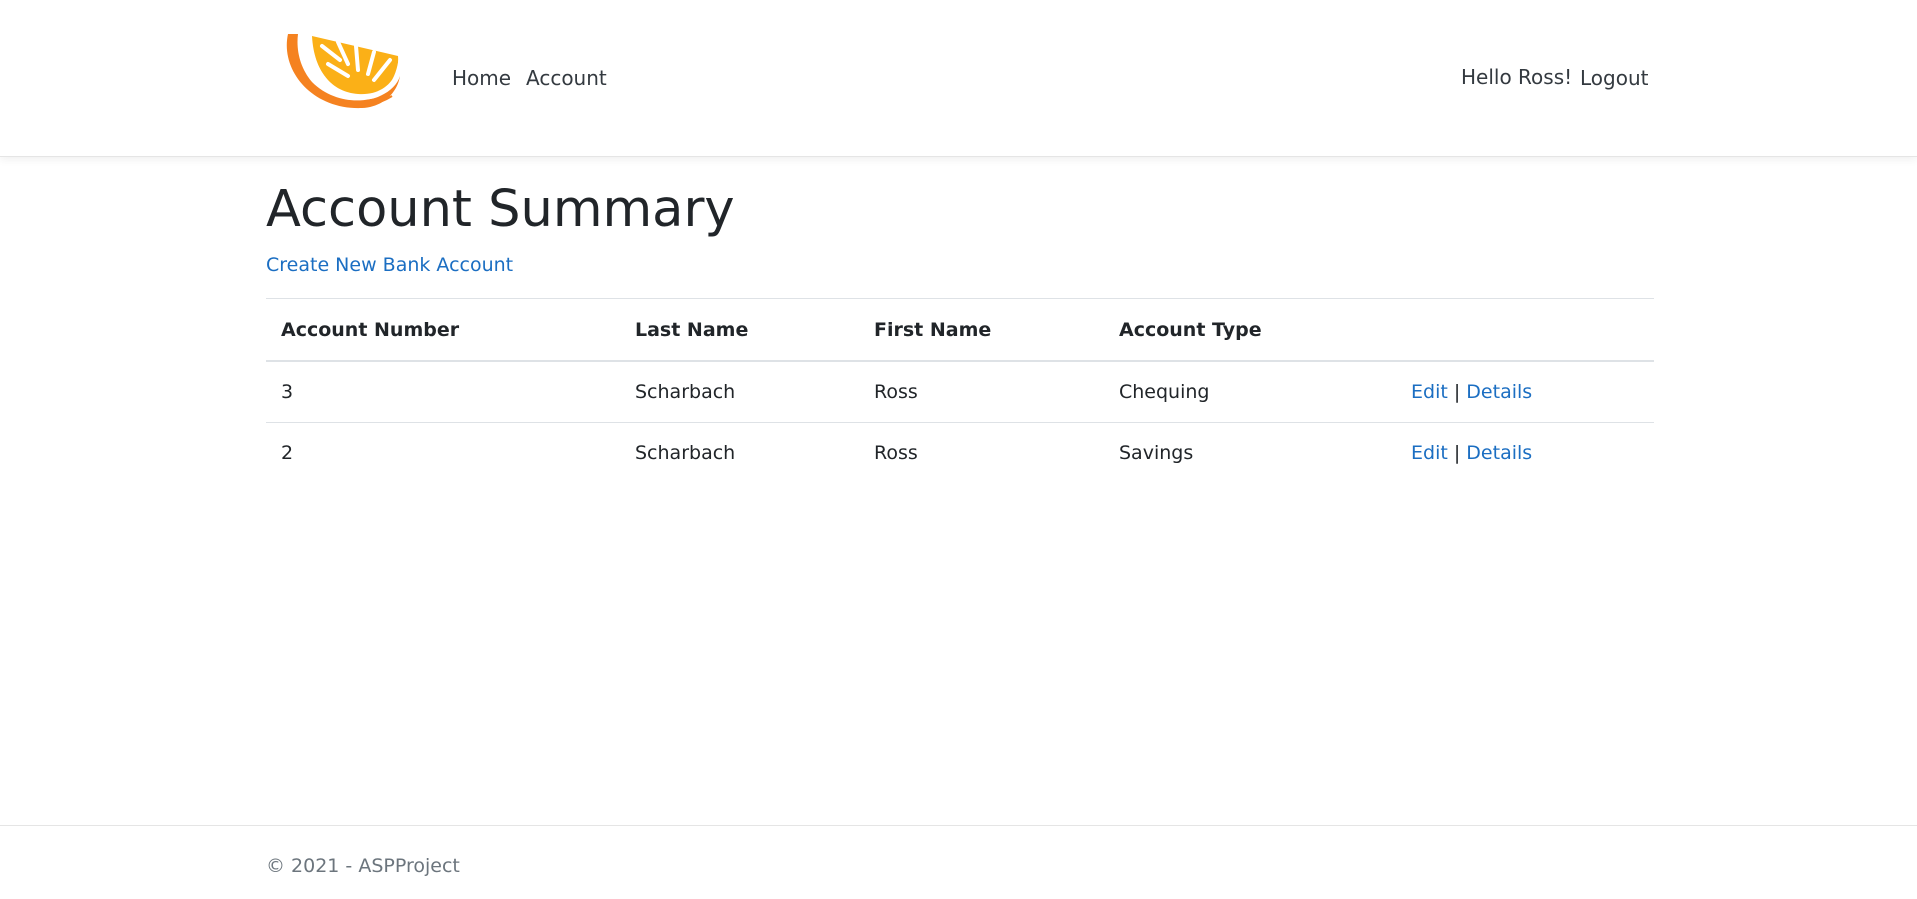 This screenshot has height=899, width=1917. What do you see at coordinates (500, 209) in the screenshot?
I see `page-title: Account Summary` at bounding box center [500, 209].